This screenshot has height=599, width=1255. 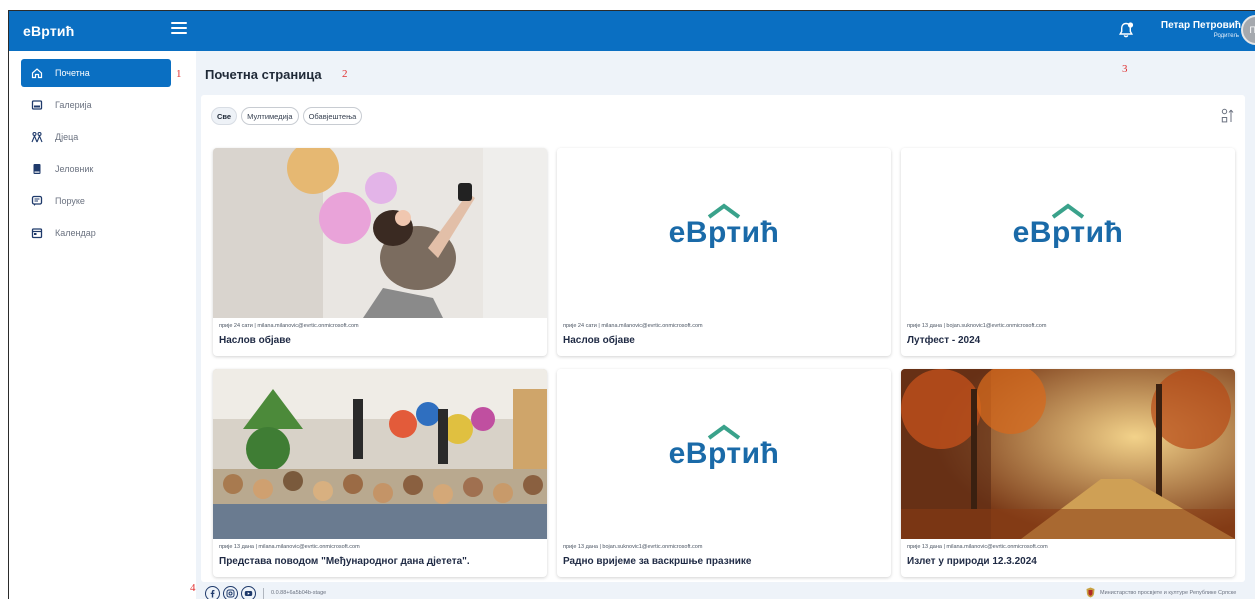 I want to click on notification-bell-icon, so click(x=1126, y=30).